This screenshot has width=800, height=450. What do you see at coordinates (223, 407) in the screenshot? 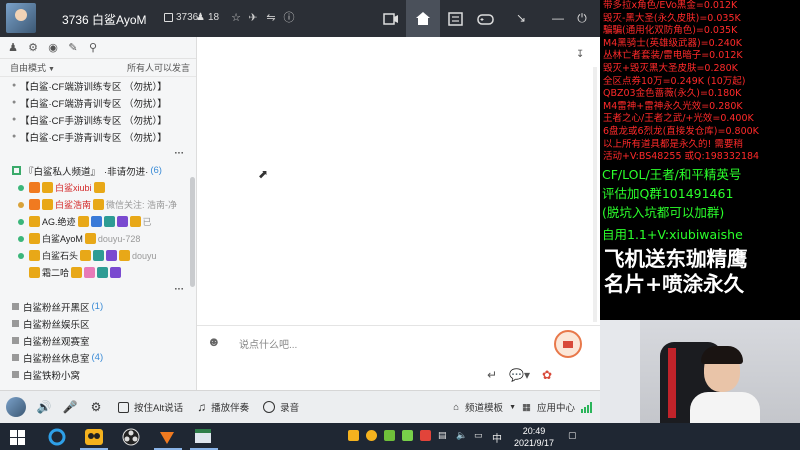
I see `music-button: ♫ 播放伴奏` at bounding box center [223, 407].